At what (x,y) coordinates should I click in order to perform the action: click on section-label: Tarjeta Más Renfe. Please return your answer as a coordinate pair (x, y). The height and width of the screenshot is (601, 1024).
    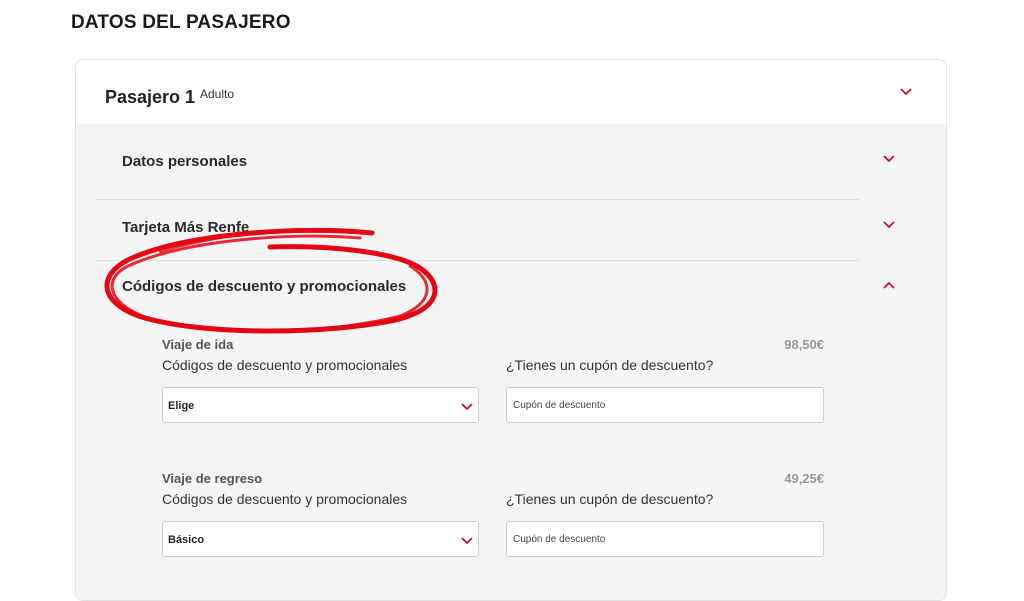
    Looking at the image, I should click on (186, 227).